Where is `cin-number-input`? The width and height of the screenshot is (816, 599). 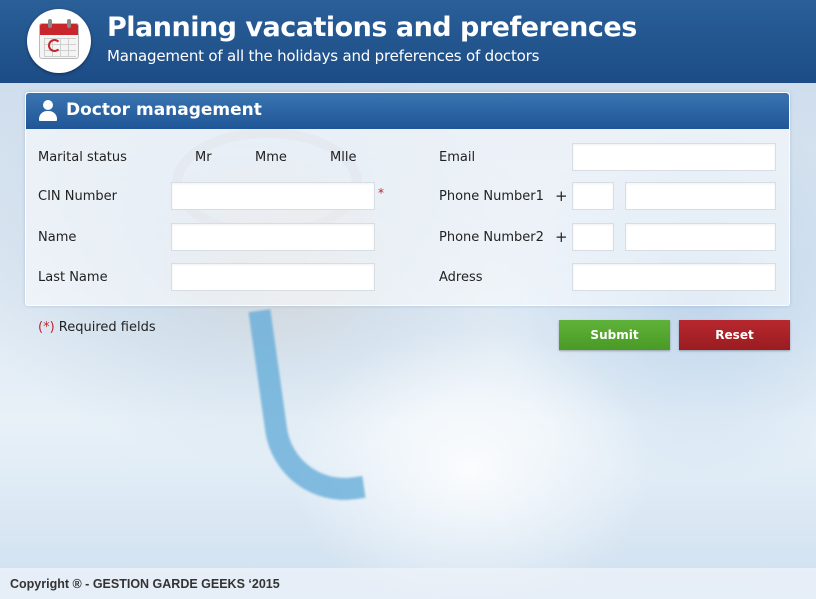 cin-number-input is located at coordinates (273, 196).